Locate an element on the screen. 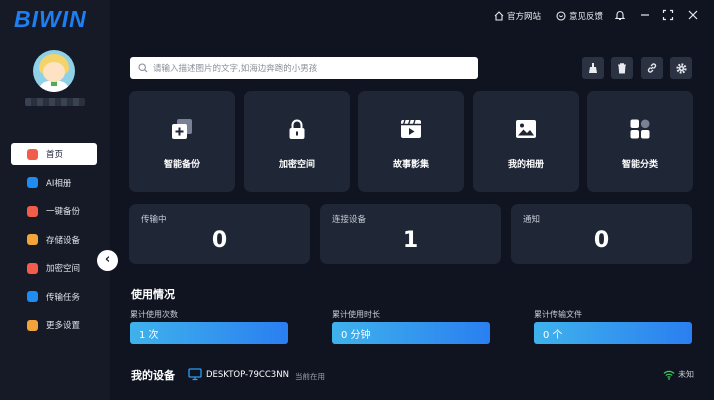  close-icon is located at coordinates (693, 16).